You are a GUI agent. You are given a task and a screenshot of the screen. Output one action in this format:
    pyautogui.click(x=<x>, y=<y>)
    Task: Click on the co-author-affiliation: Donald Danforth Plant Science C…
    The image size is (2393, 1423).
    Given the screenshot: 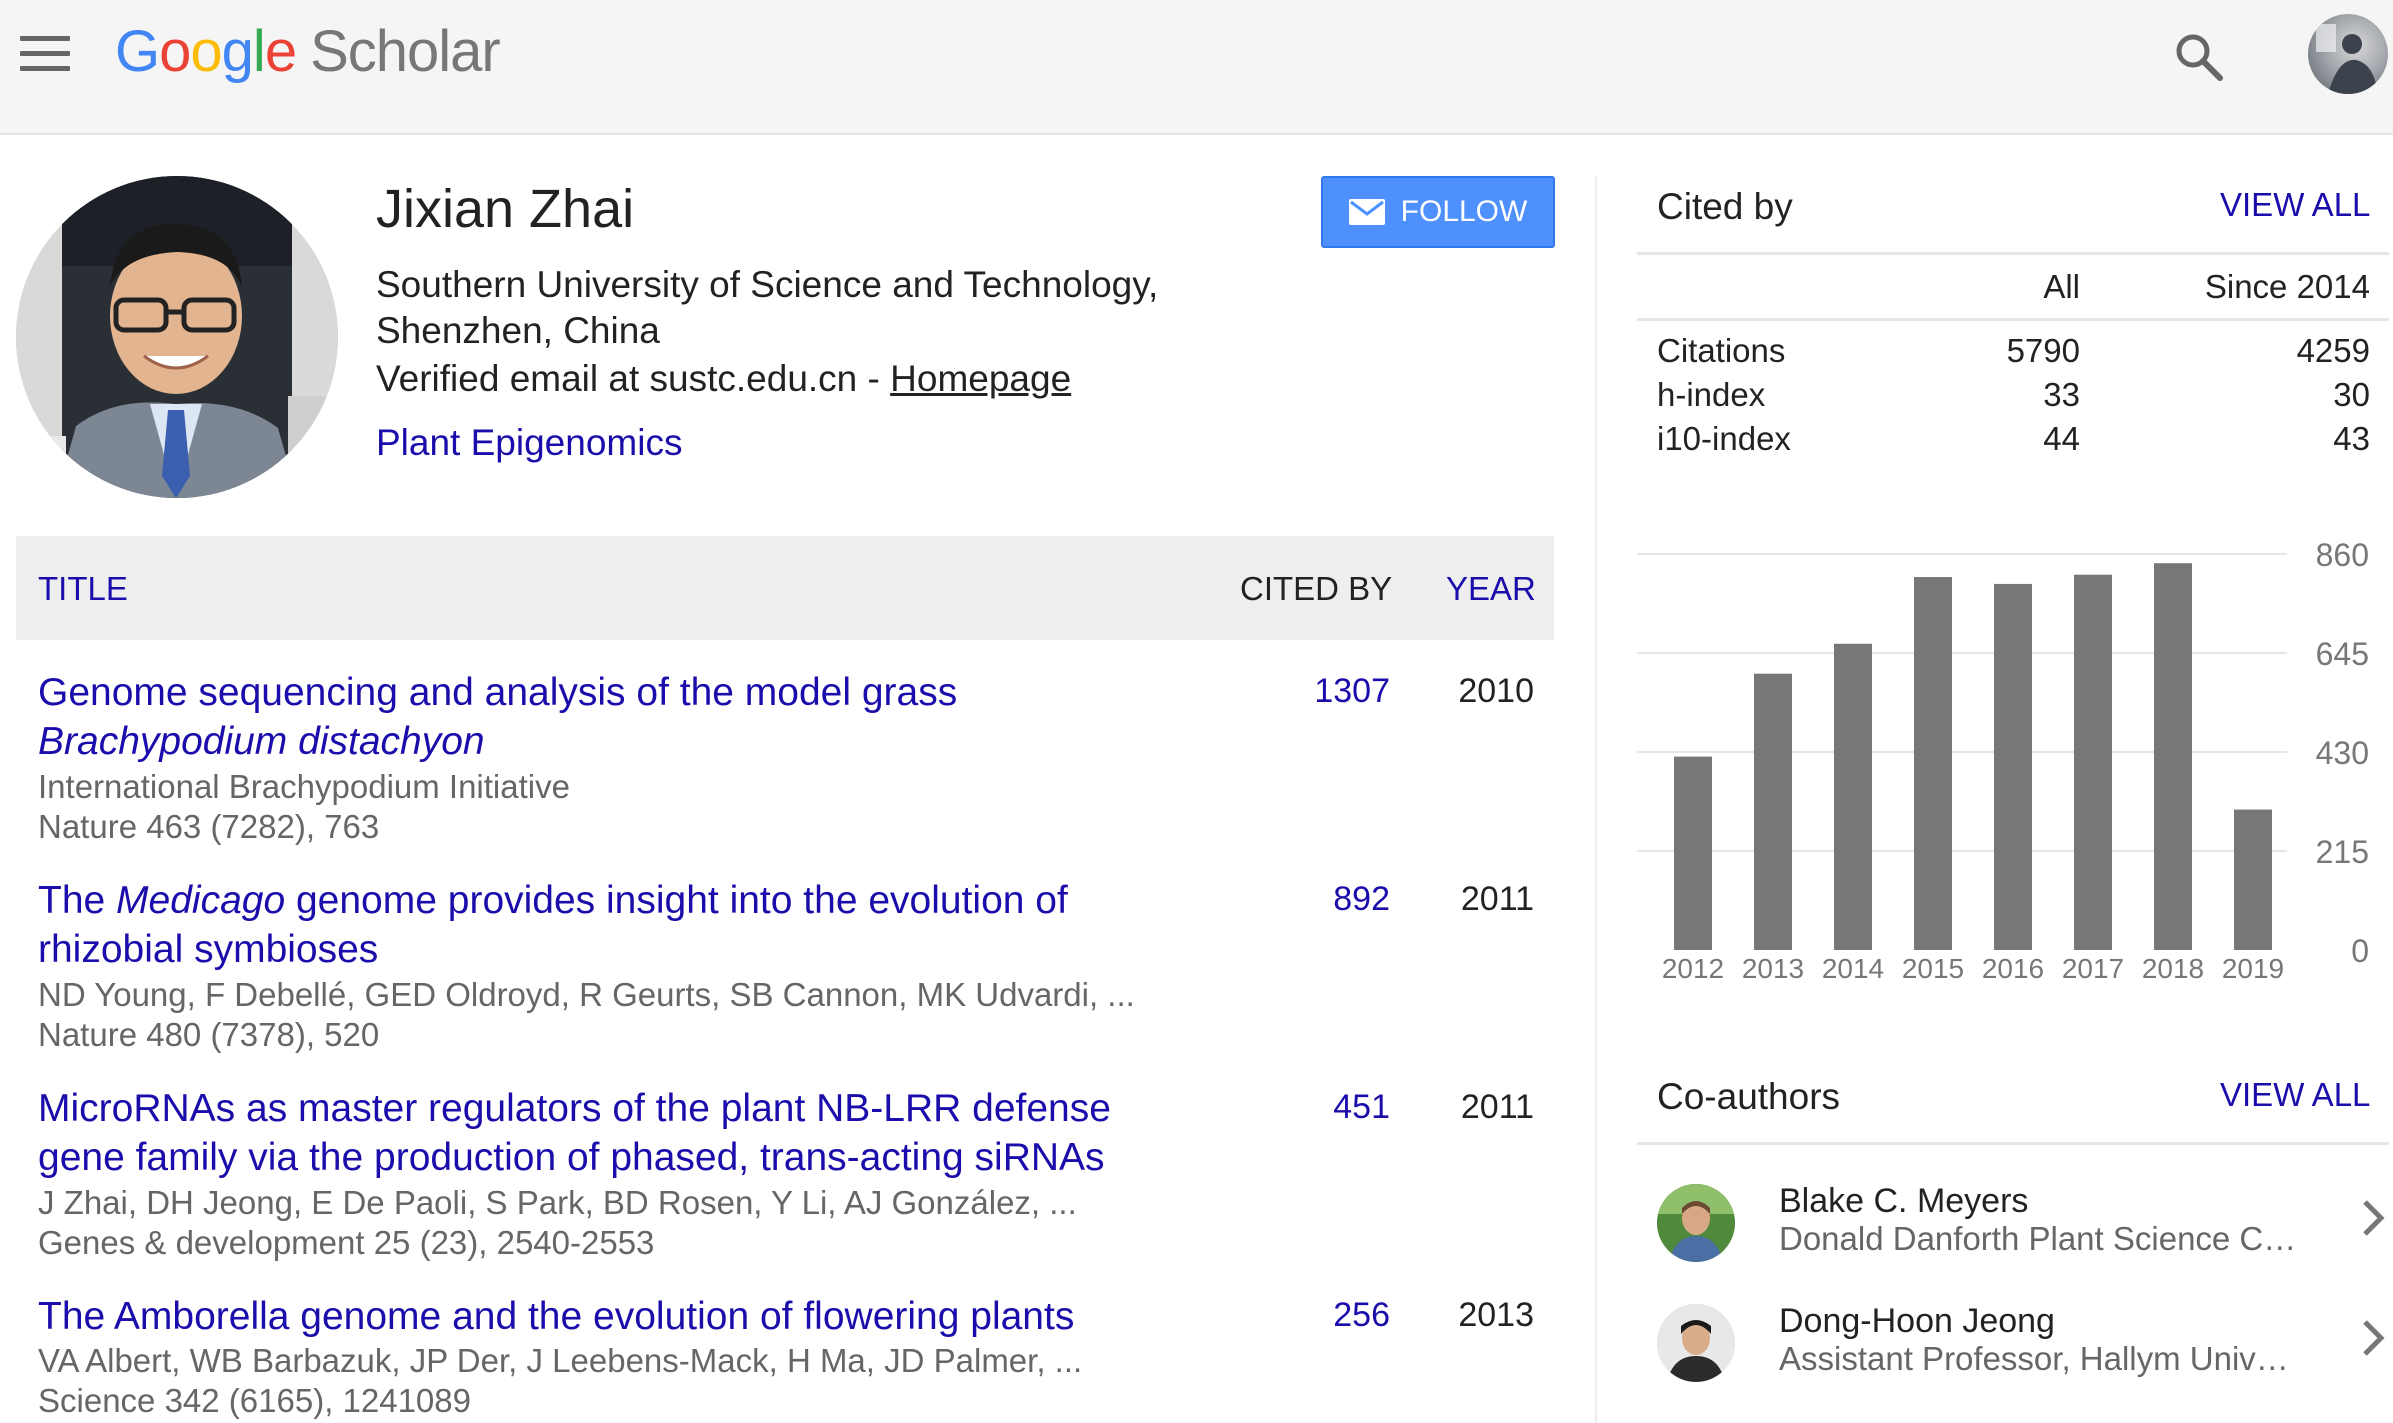 What is the action you would take?
    pyautogui.click(x=2038, y=1238)
    